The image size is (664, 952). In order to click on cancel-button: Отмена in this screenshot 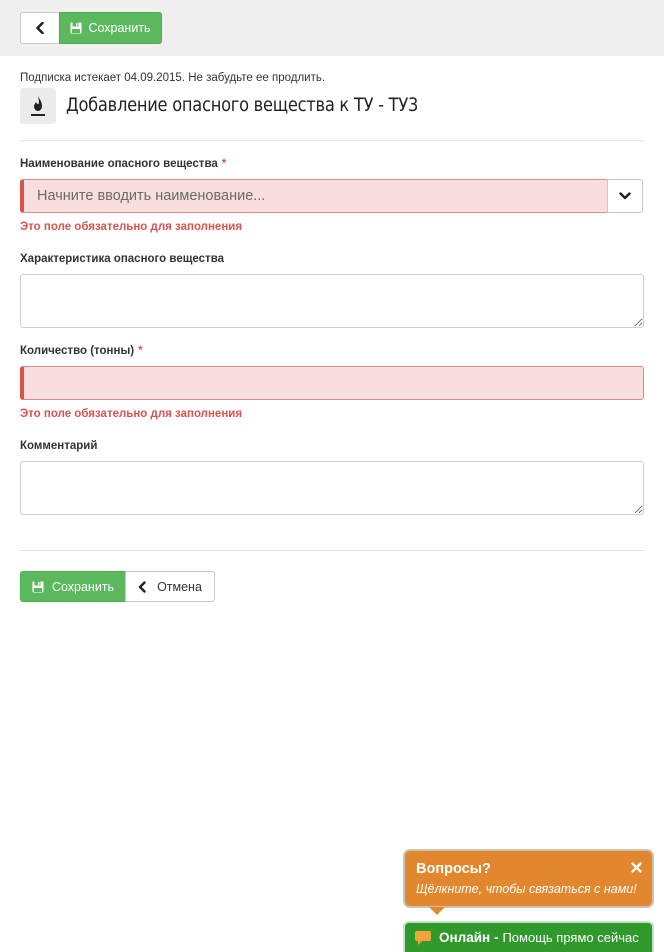, I will do `click(170, 586)`.